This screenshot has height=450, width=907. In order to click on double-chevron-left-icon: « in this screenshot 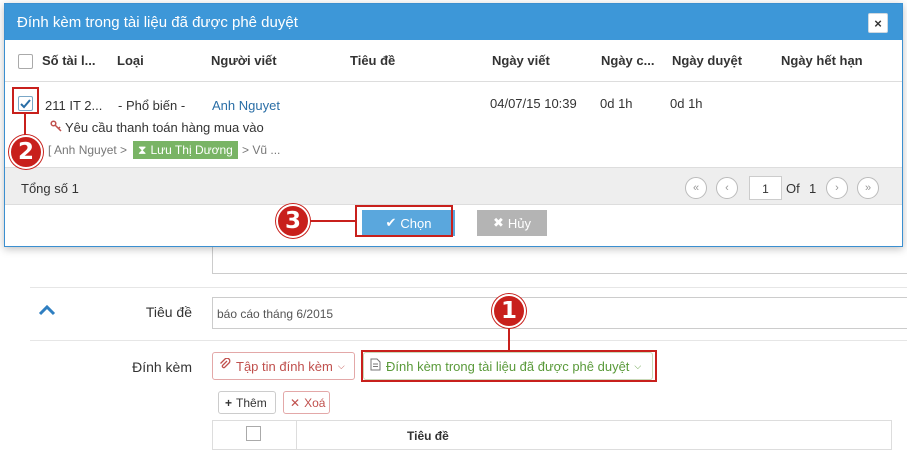, I will do `click(696, 188)`.